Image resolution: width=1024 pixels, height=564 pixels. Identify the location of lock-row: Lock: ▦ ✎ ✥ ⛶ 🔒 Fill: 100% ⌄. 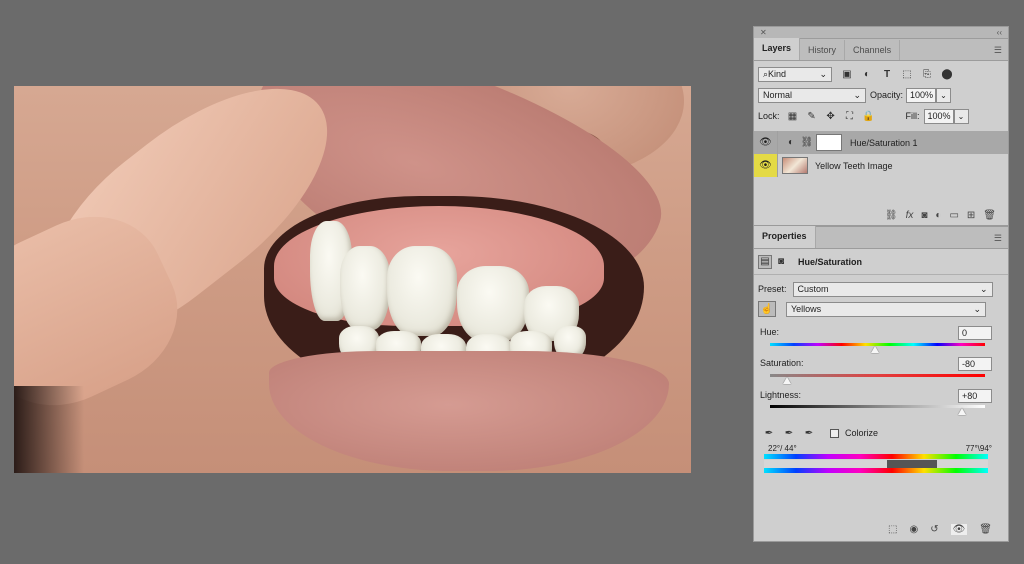
(881, 116).